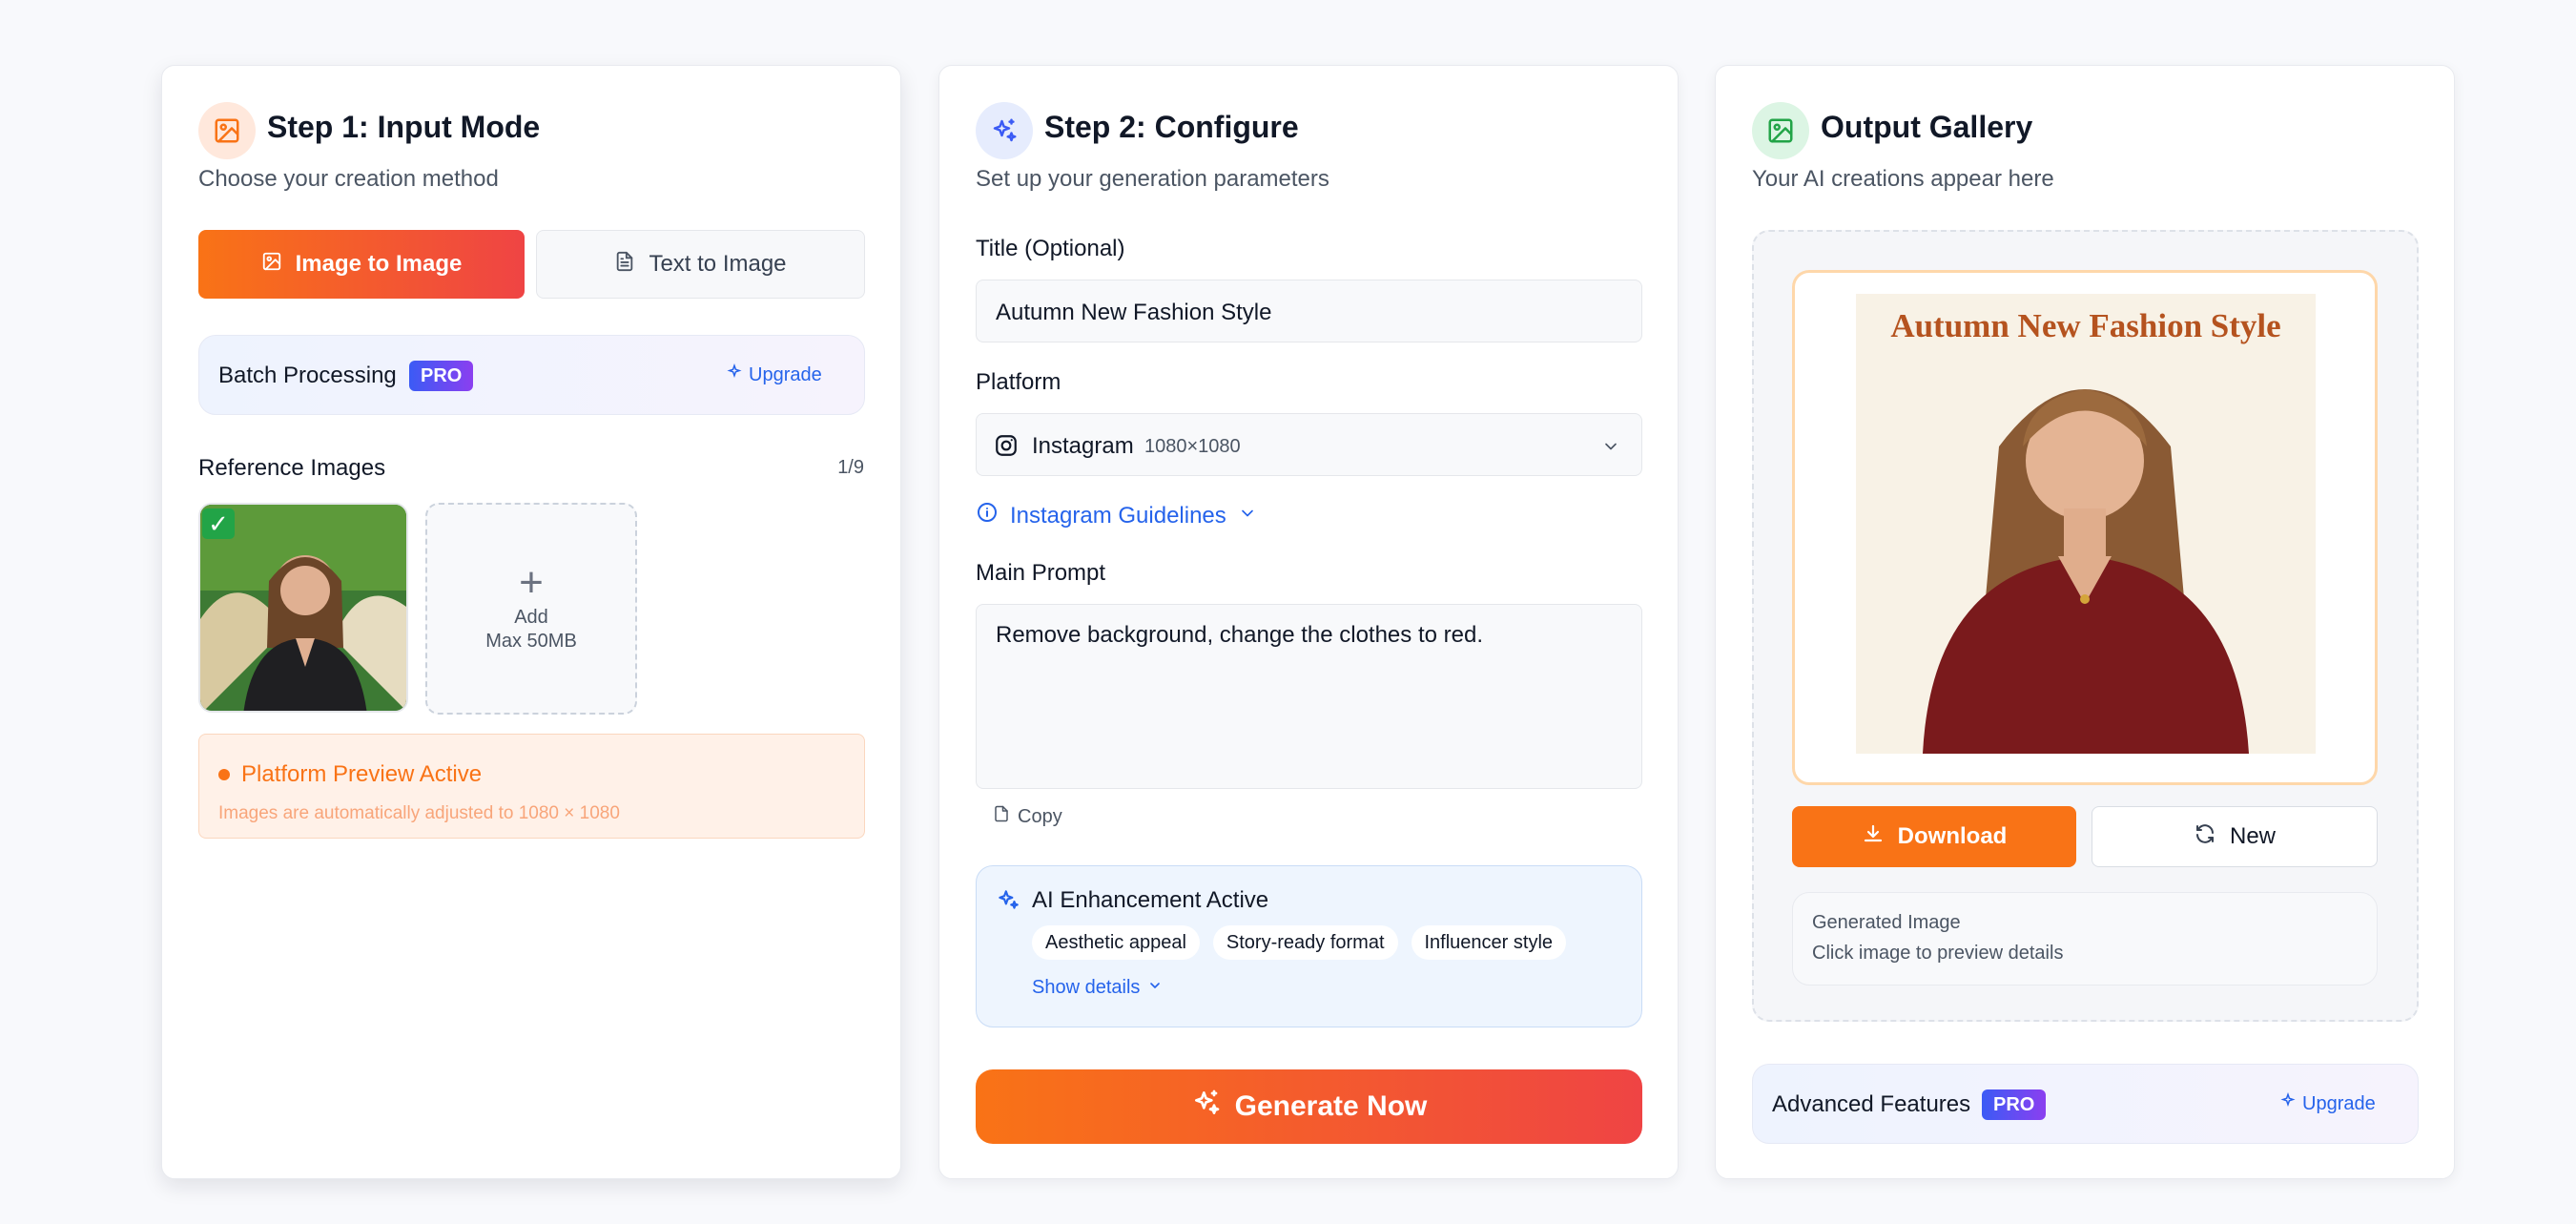 This screenshot has height=1224, width=2576. I want to click on show-details-toggle: Show details, so click(1097, 988).